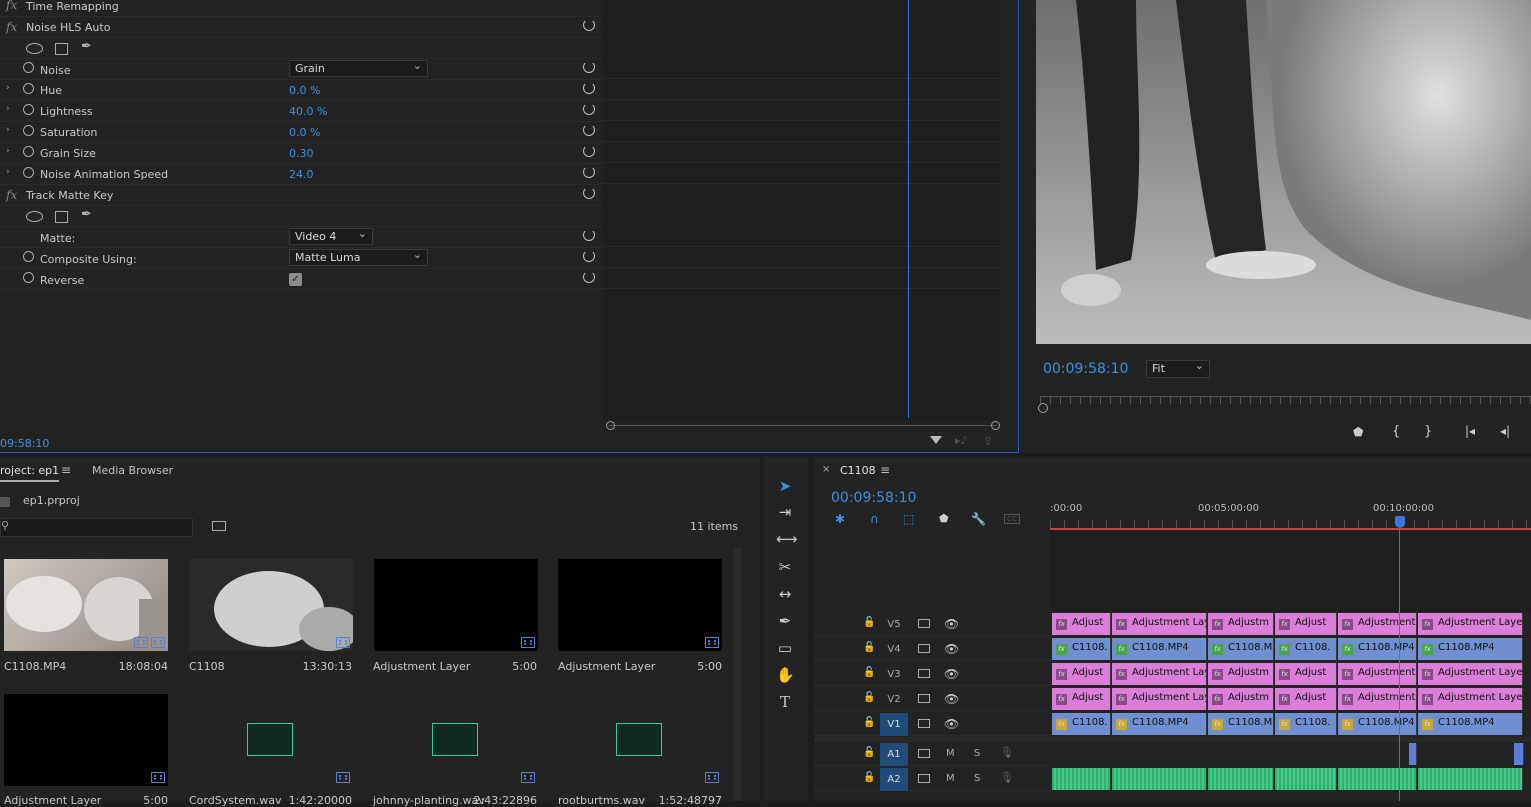 This screenshot has width=1531, height=807. I want to click on effect-time-remapping: fx Time Remapping, so click(301, 8).